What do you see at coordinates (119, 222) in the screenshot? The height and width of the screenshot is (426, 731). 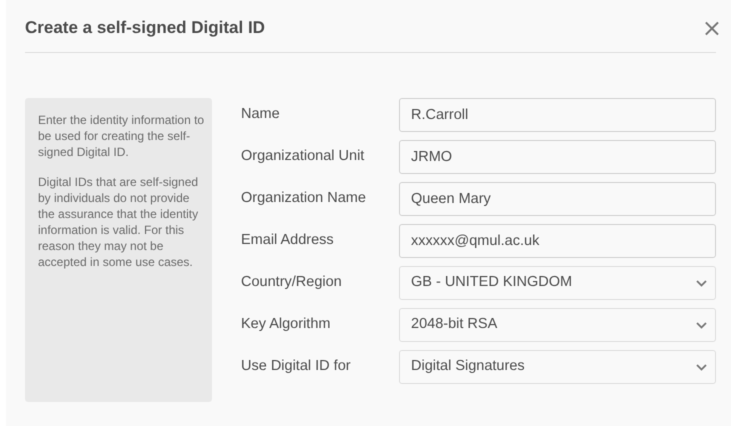 I see `info-text: Digital IDs that are self-signed by individuals do not provide the assurance that the identity information is valid. For this reason they may not be accepted in some use cases.` at bounding box center [119, 222].